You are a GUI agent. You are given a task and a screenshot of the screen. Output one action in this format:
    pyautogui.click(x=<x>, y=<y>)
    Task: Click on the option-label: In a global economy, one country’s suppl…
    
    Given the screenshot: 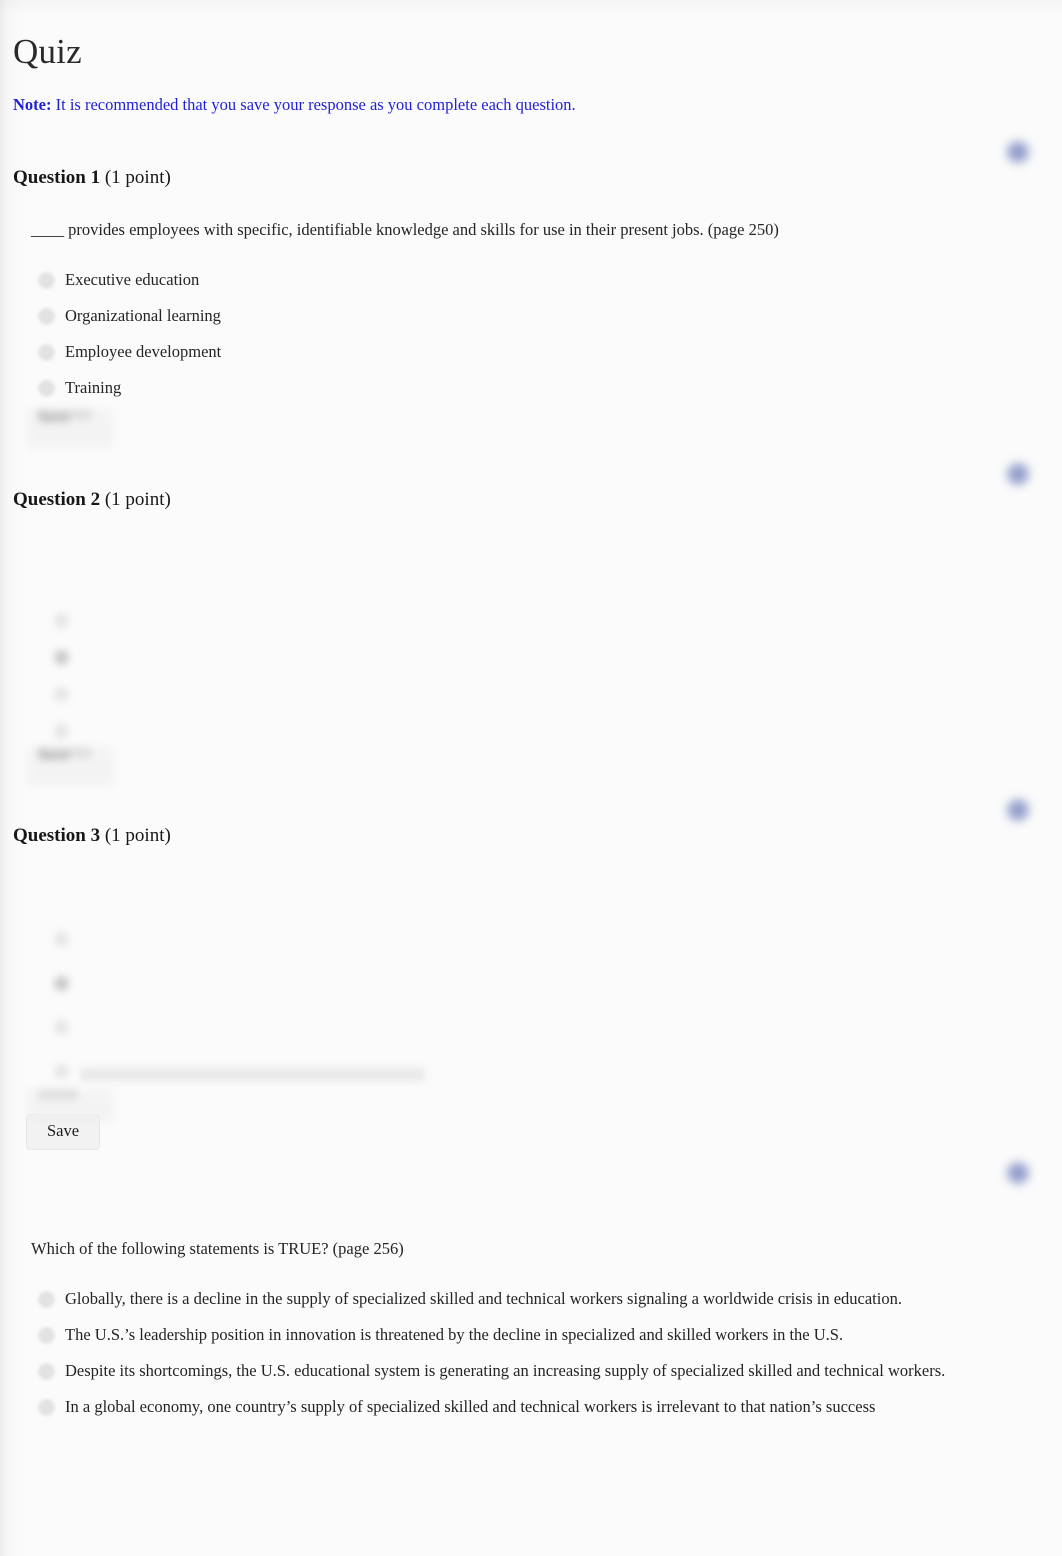 What is the action you would take?
    pyautogui.click(x=470, y=1406)
    